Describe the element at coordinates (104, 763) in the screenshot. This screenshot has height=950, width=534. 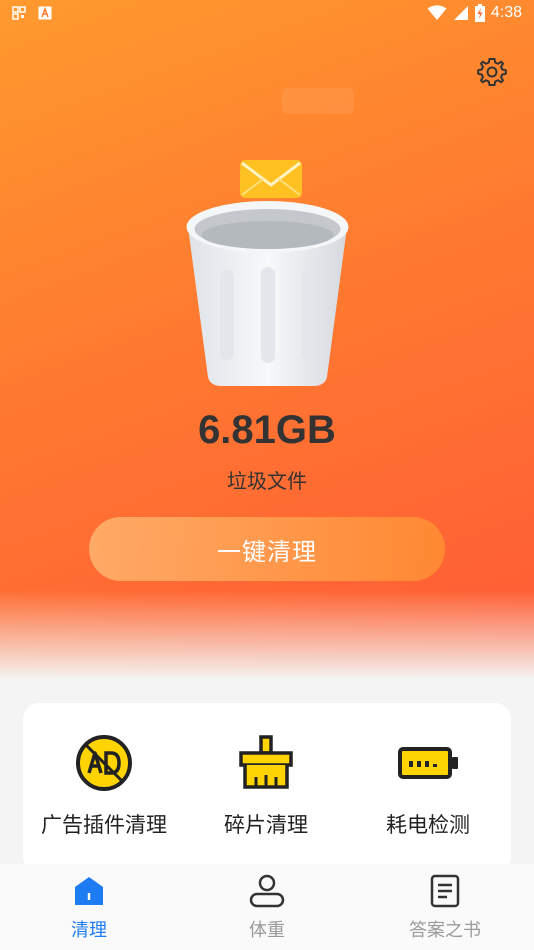
I see `ad-icon` at that location.